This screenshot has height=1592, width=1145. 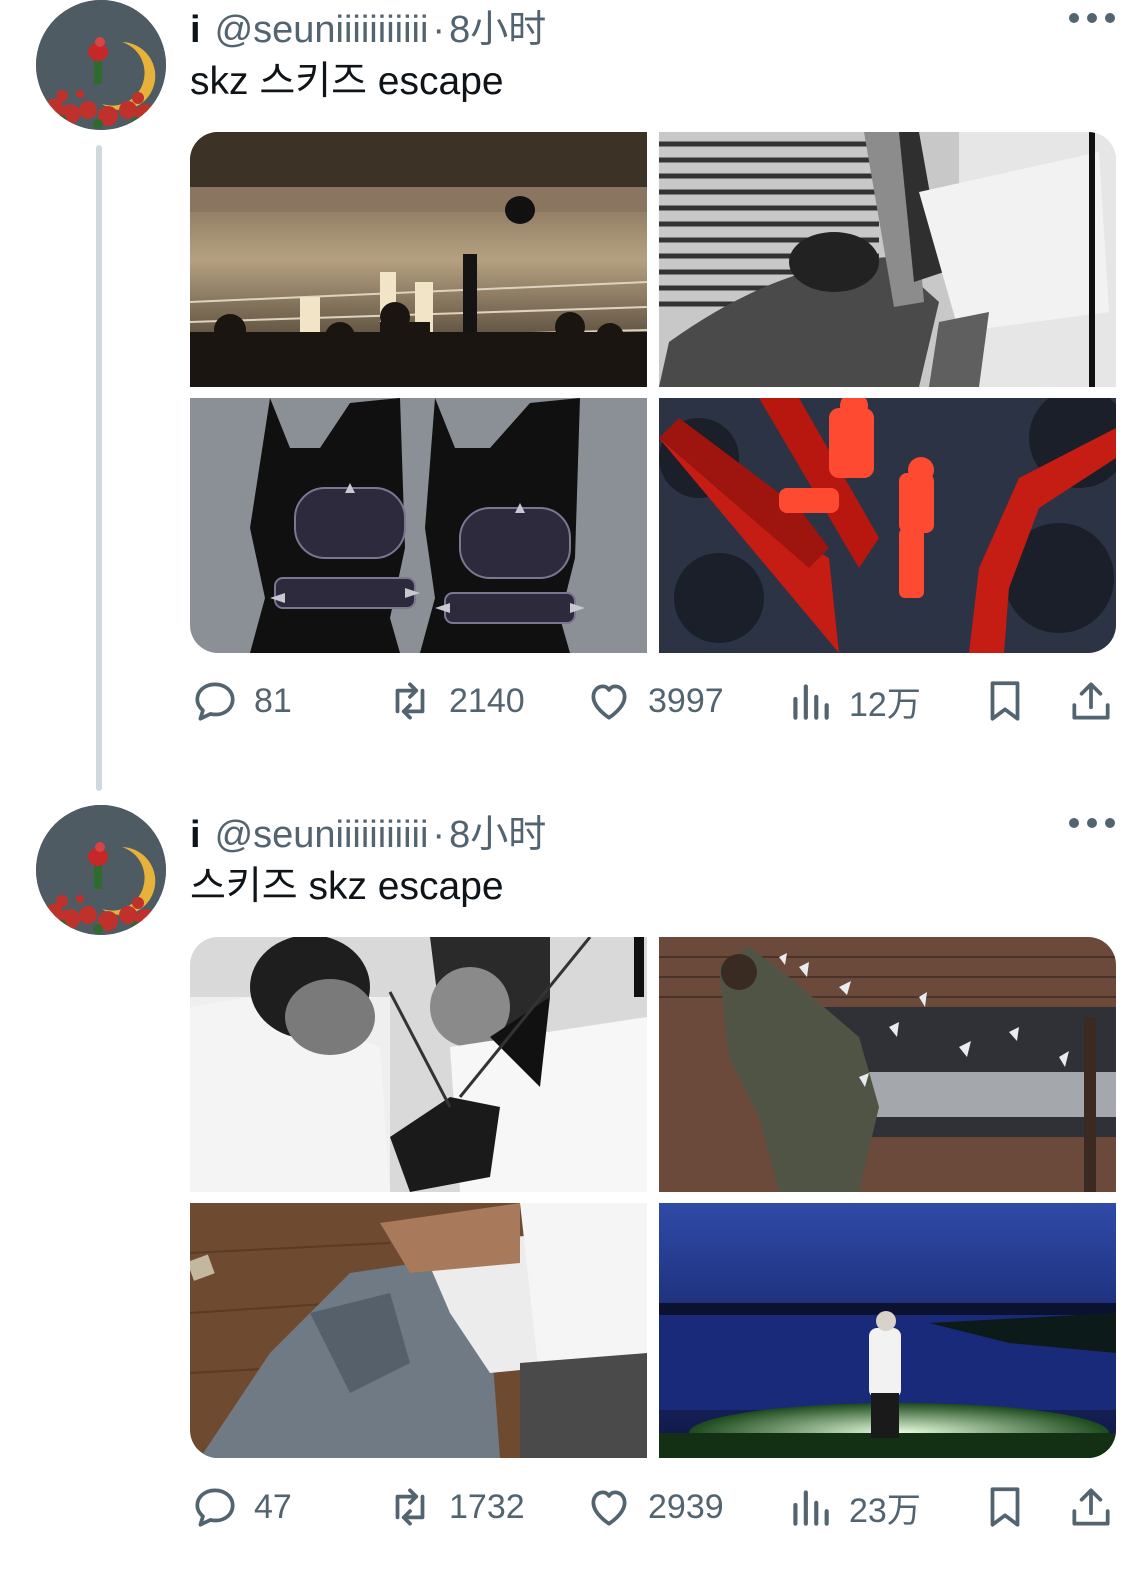 I want to click on photo-fencing-duel-bw, so click(x=418, y=1064).